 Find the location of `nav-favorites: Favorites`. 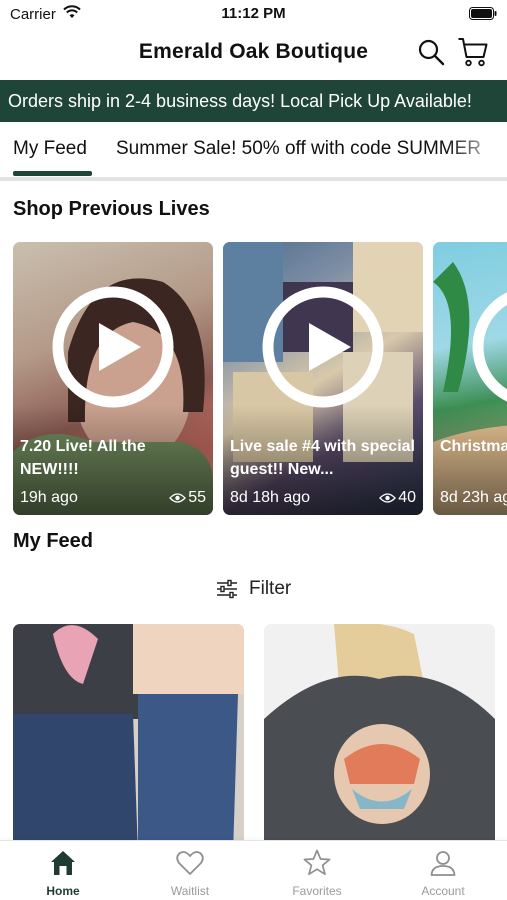

nav-favorites: Favorites is located at coordinates (317, 870).